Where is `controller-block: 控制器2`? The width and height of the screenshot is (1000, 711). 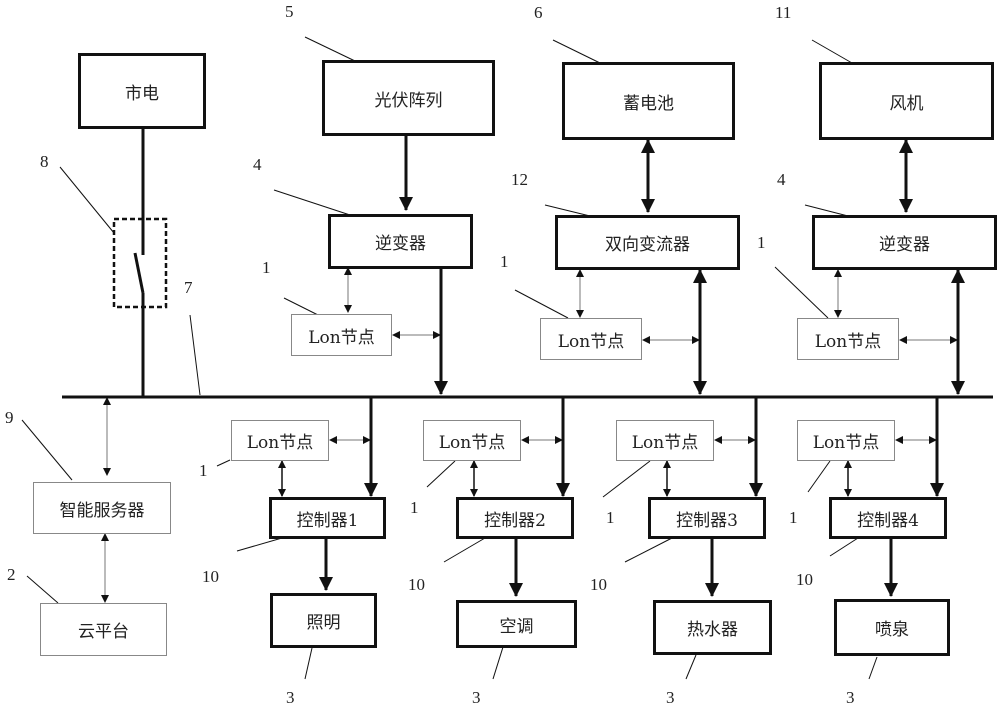 controller-block: 控制器2 is located at coordinates (515, 518).